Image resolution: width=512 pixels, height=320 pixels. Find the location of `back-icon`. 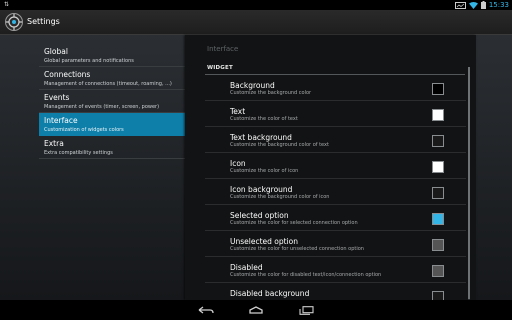

back-icon is located at coordinates (206, 310).